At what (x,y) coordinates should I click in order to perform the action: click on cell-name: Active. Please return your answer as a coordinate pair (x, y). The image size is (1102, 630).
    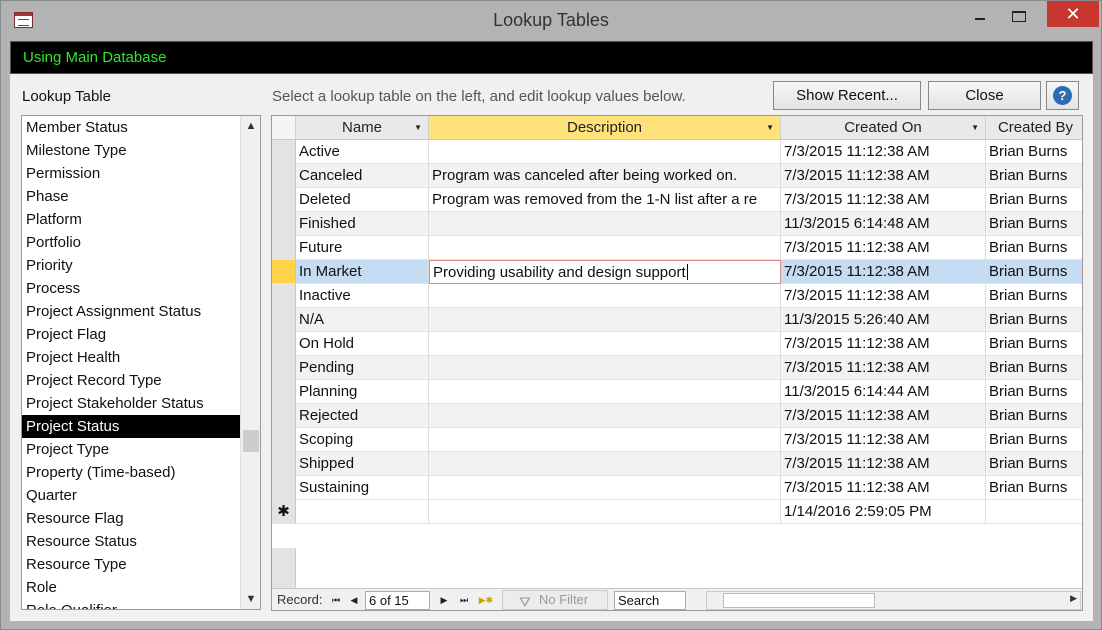
    Looking at the image, I should click on (362, 152).